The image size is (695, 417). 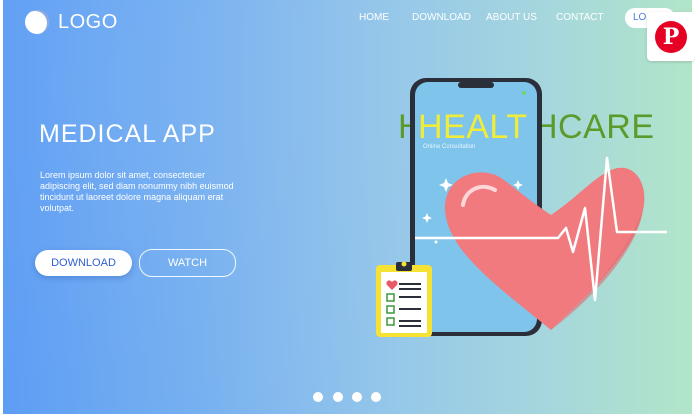 I want to click on status-dot-icon, so click(x=524, y=93).